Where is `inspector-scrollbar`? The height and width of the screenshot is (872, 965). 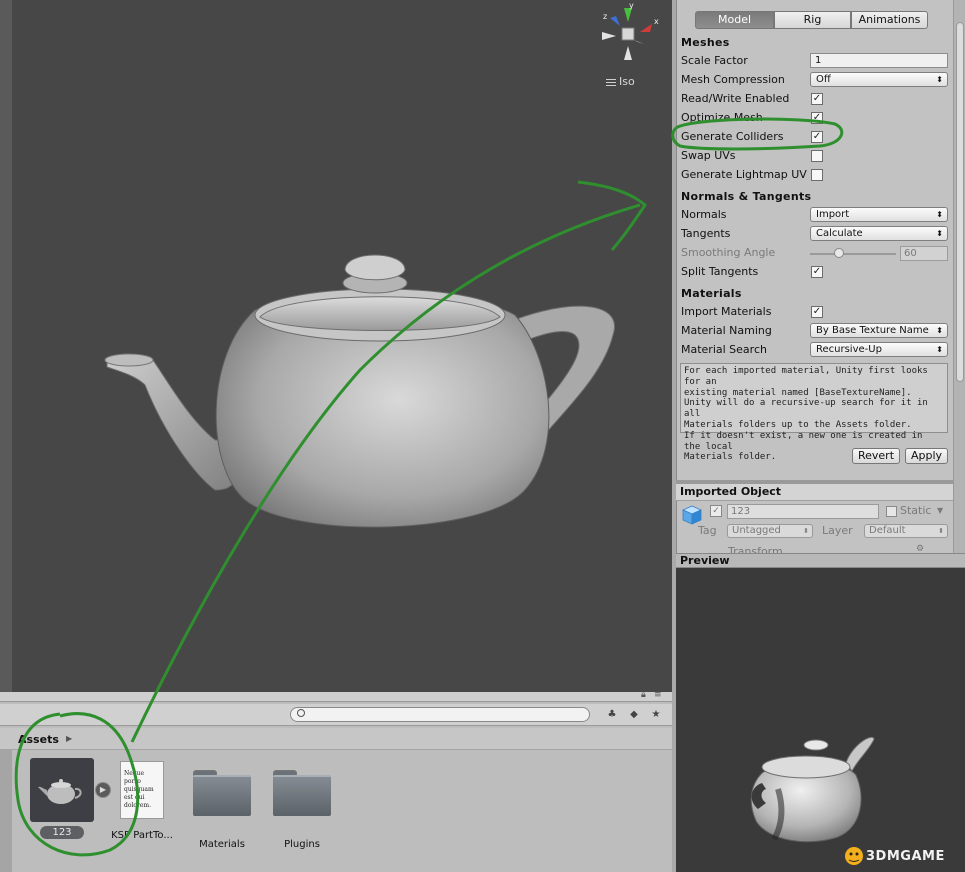
inspector-scrollbar is located at coordinates (959, 276).